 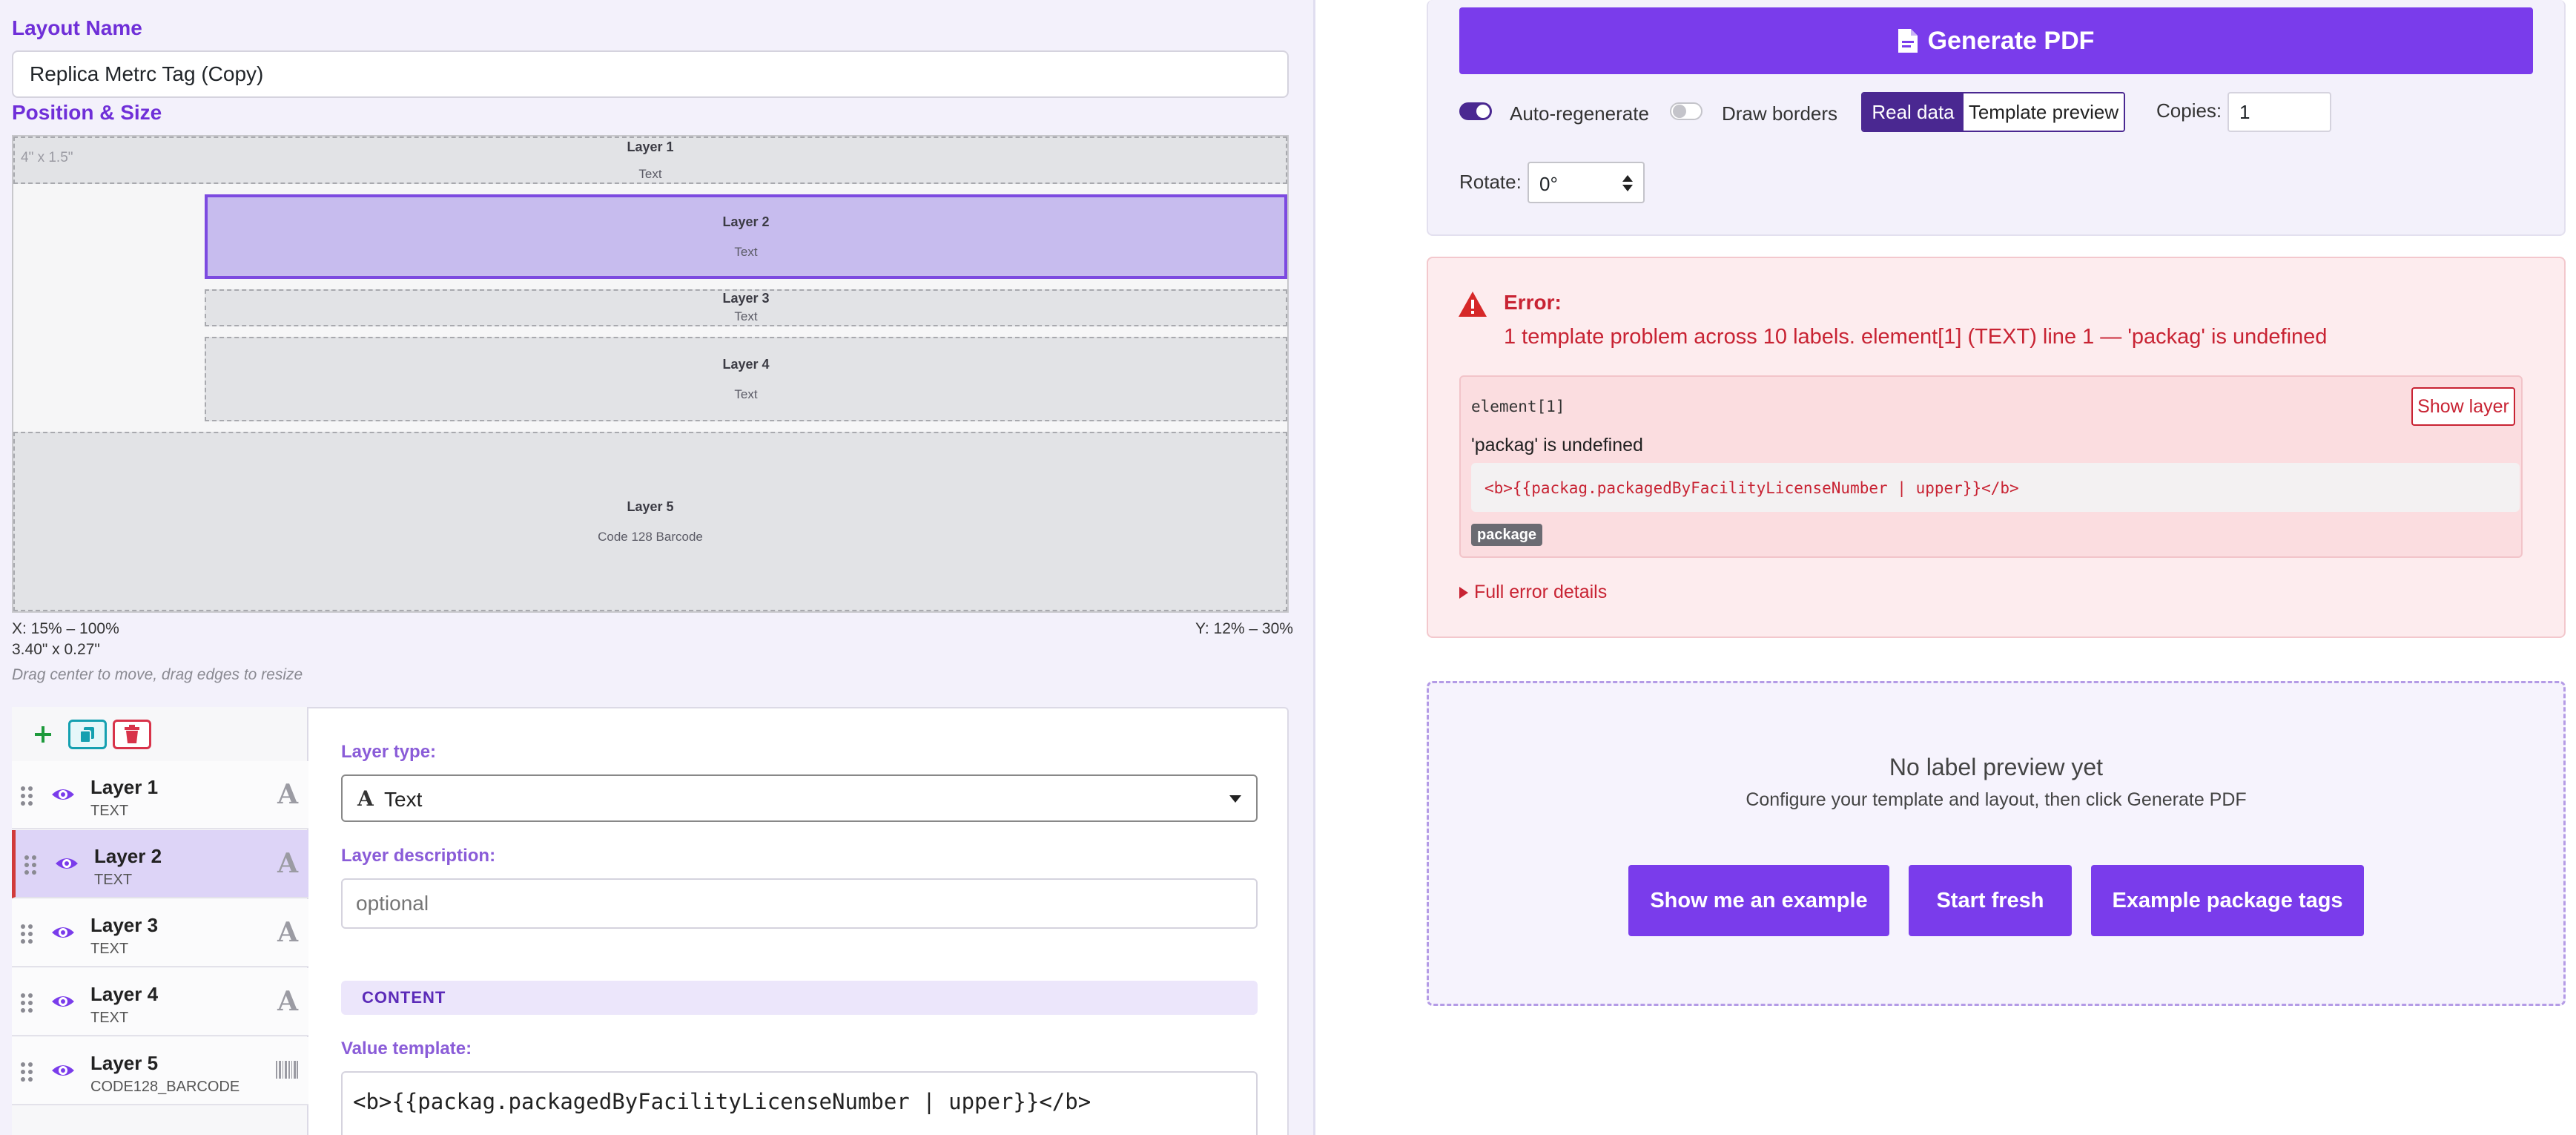 I want to click on layer-row-name: Layer 2, so click(x=128, y=856).